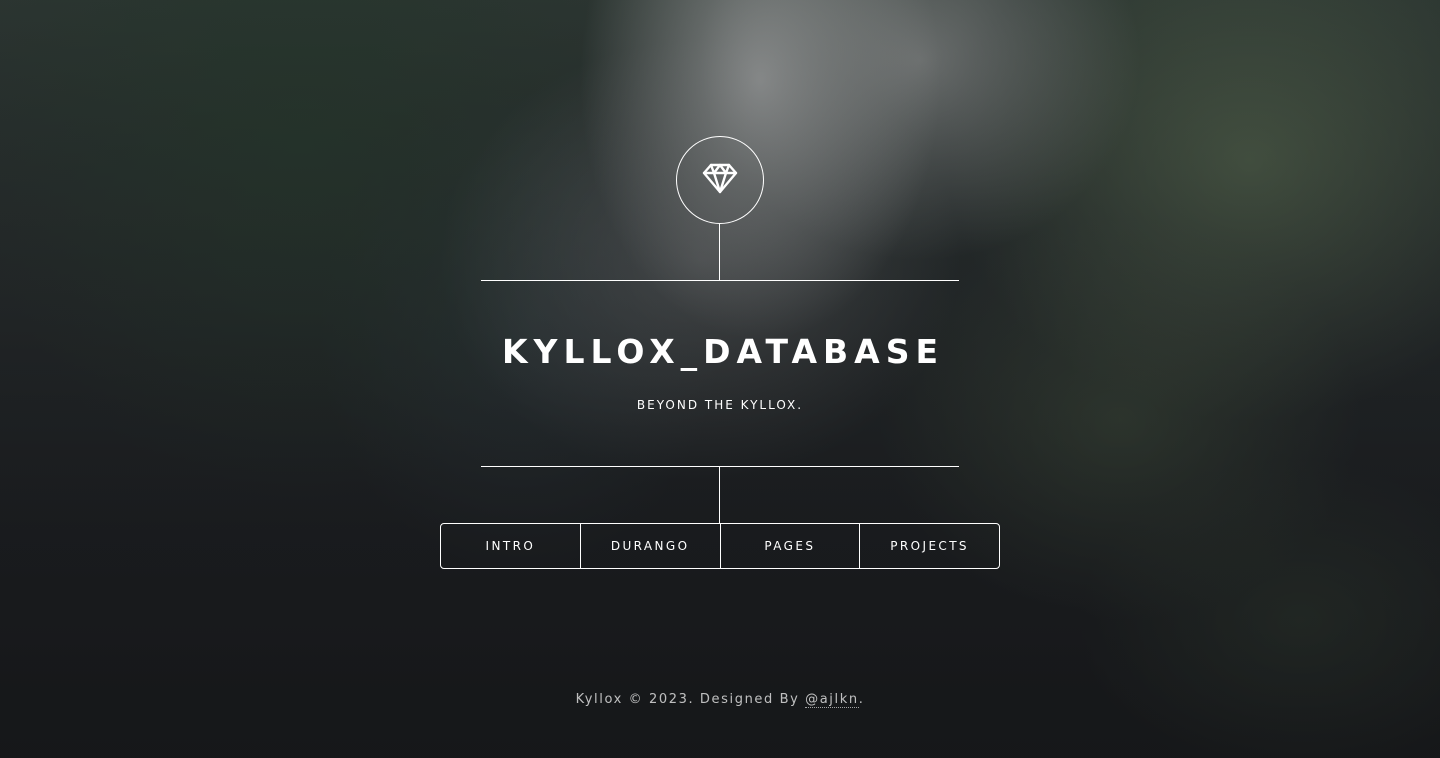 The image size is (1440, 758). Describe the element at coordinates (690, 699) in the screenshot. I see `copyright-text: Kyllox © 2023. Designed By` at that location.